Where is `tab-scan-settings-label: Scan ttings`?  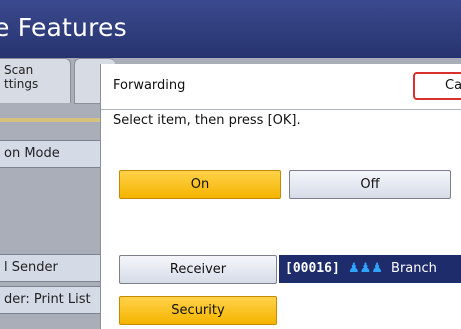
tab-scan-settings-label: Scan ttings is located at coordinates (21, 77).